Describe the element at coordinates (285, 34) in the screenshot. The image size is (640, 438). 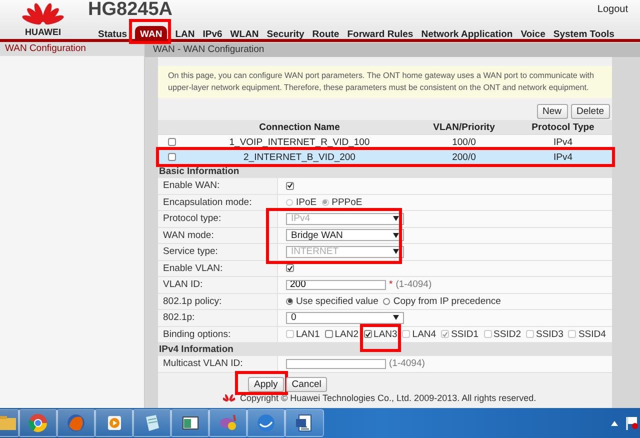
I see `nav-tab: Security` at that location.